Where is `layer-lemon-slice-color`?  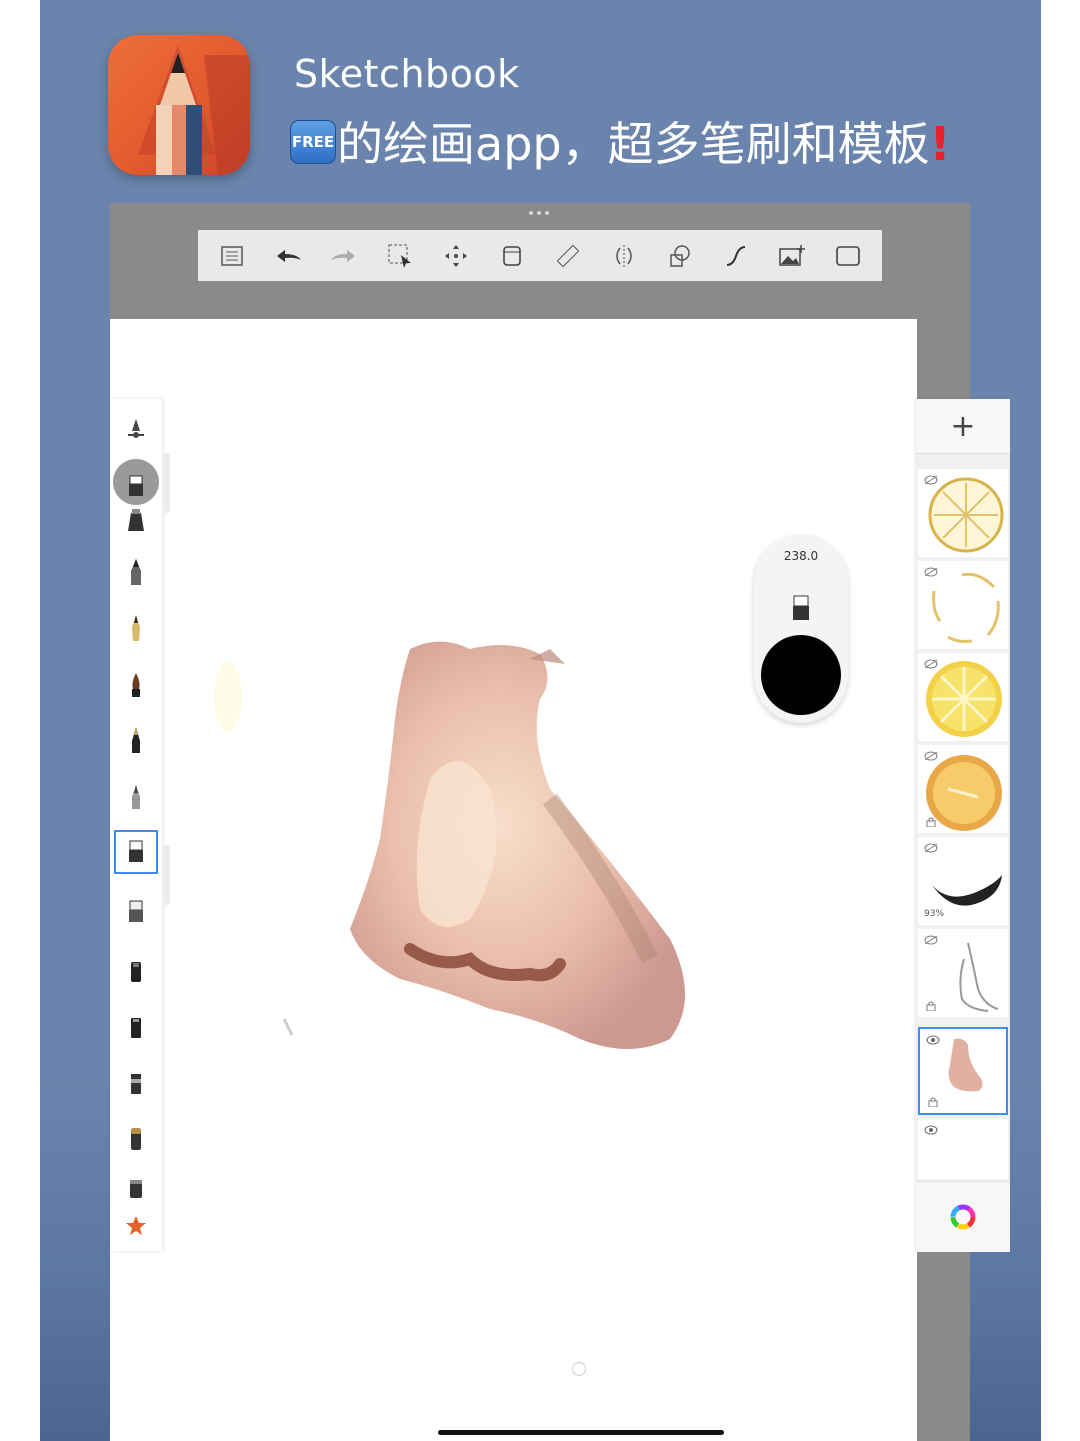
layer-lemon-slice-color is located at coordinates (963, 697).